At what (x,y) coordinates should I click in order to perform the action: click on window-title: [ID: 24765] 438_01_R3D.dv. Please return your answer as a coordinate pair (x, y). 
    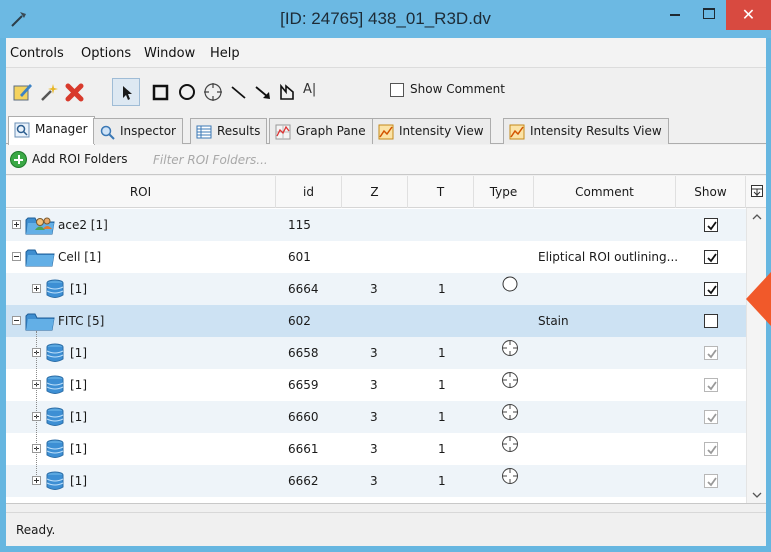
    Looking at the image, I should click on (385, 18).